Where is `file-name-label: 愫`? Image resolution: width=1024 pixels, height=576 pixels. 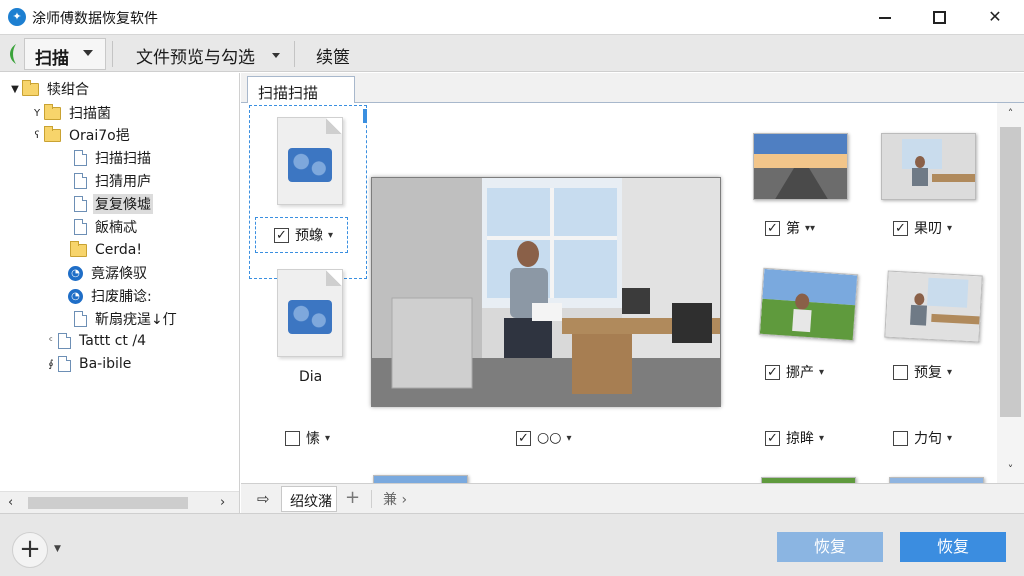 file-name-label: 愫 is located at coordinates (313, 439).